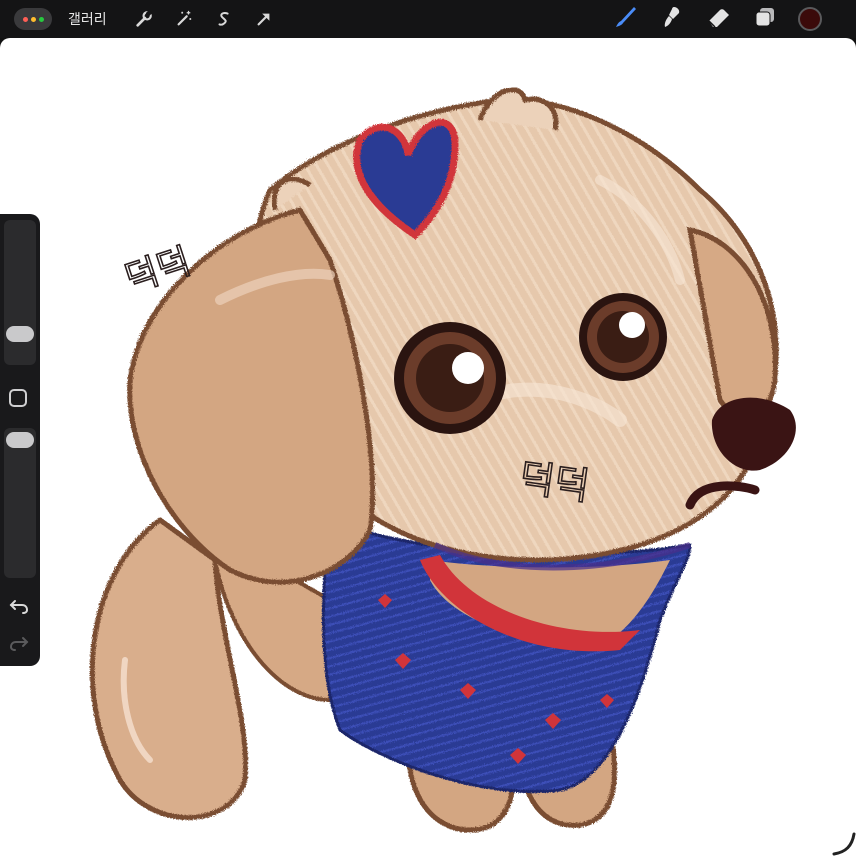 The height and width of the screenshot is (856, 856). I want to click on wrench-icon, so click(143, 18).